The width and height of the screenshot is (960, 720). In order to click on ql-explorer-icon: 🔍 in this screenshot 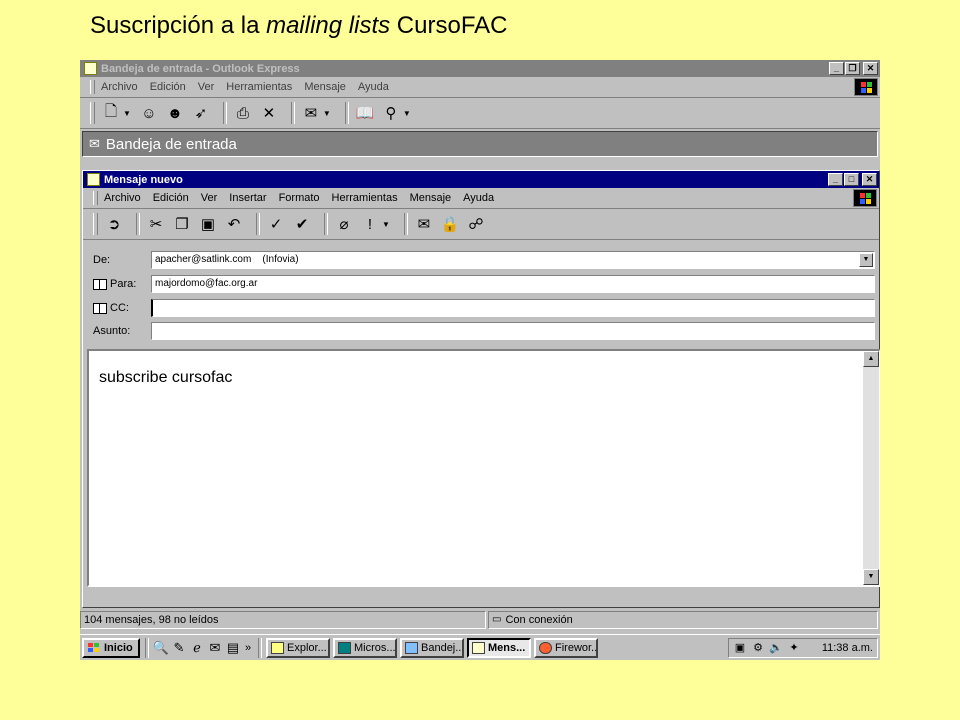, I will do `click(161, 648)`.